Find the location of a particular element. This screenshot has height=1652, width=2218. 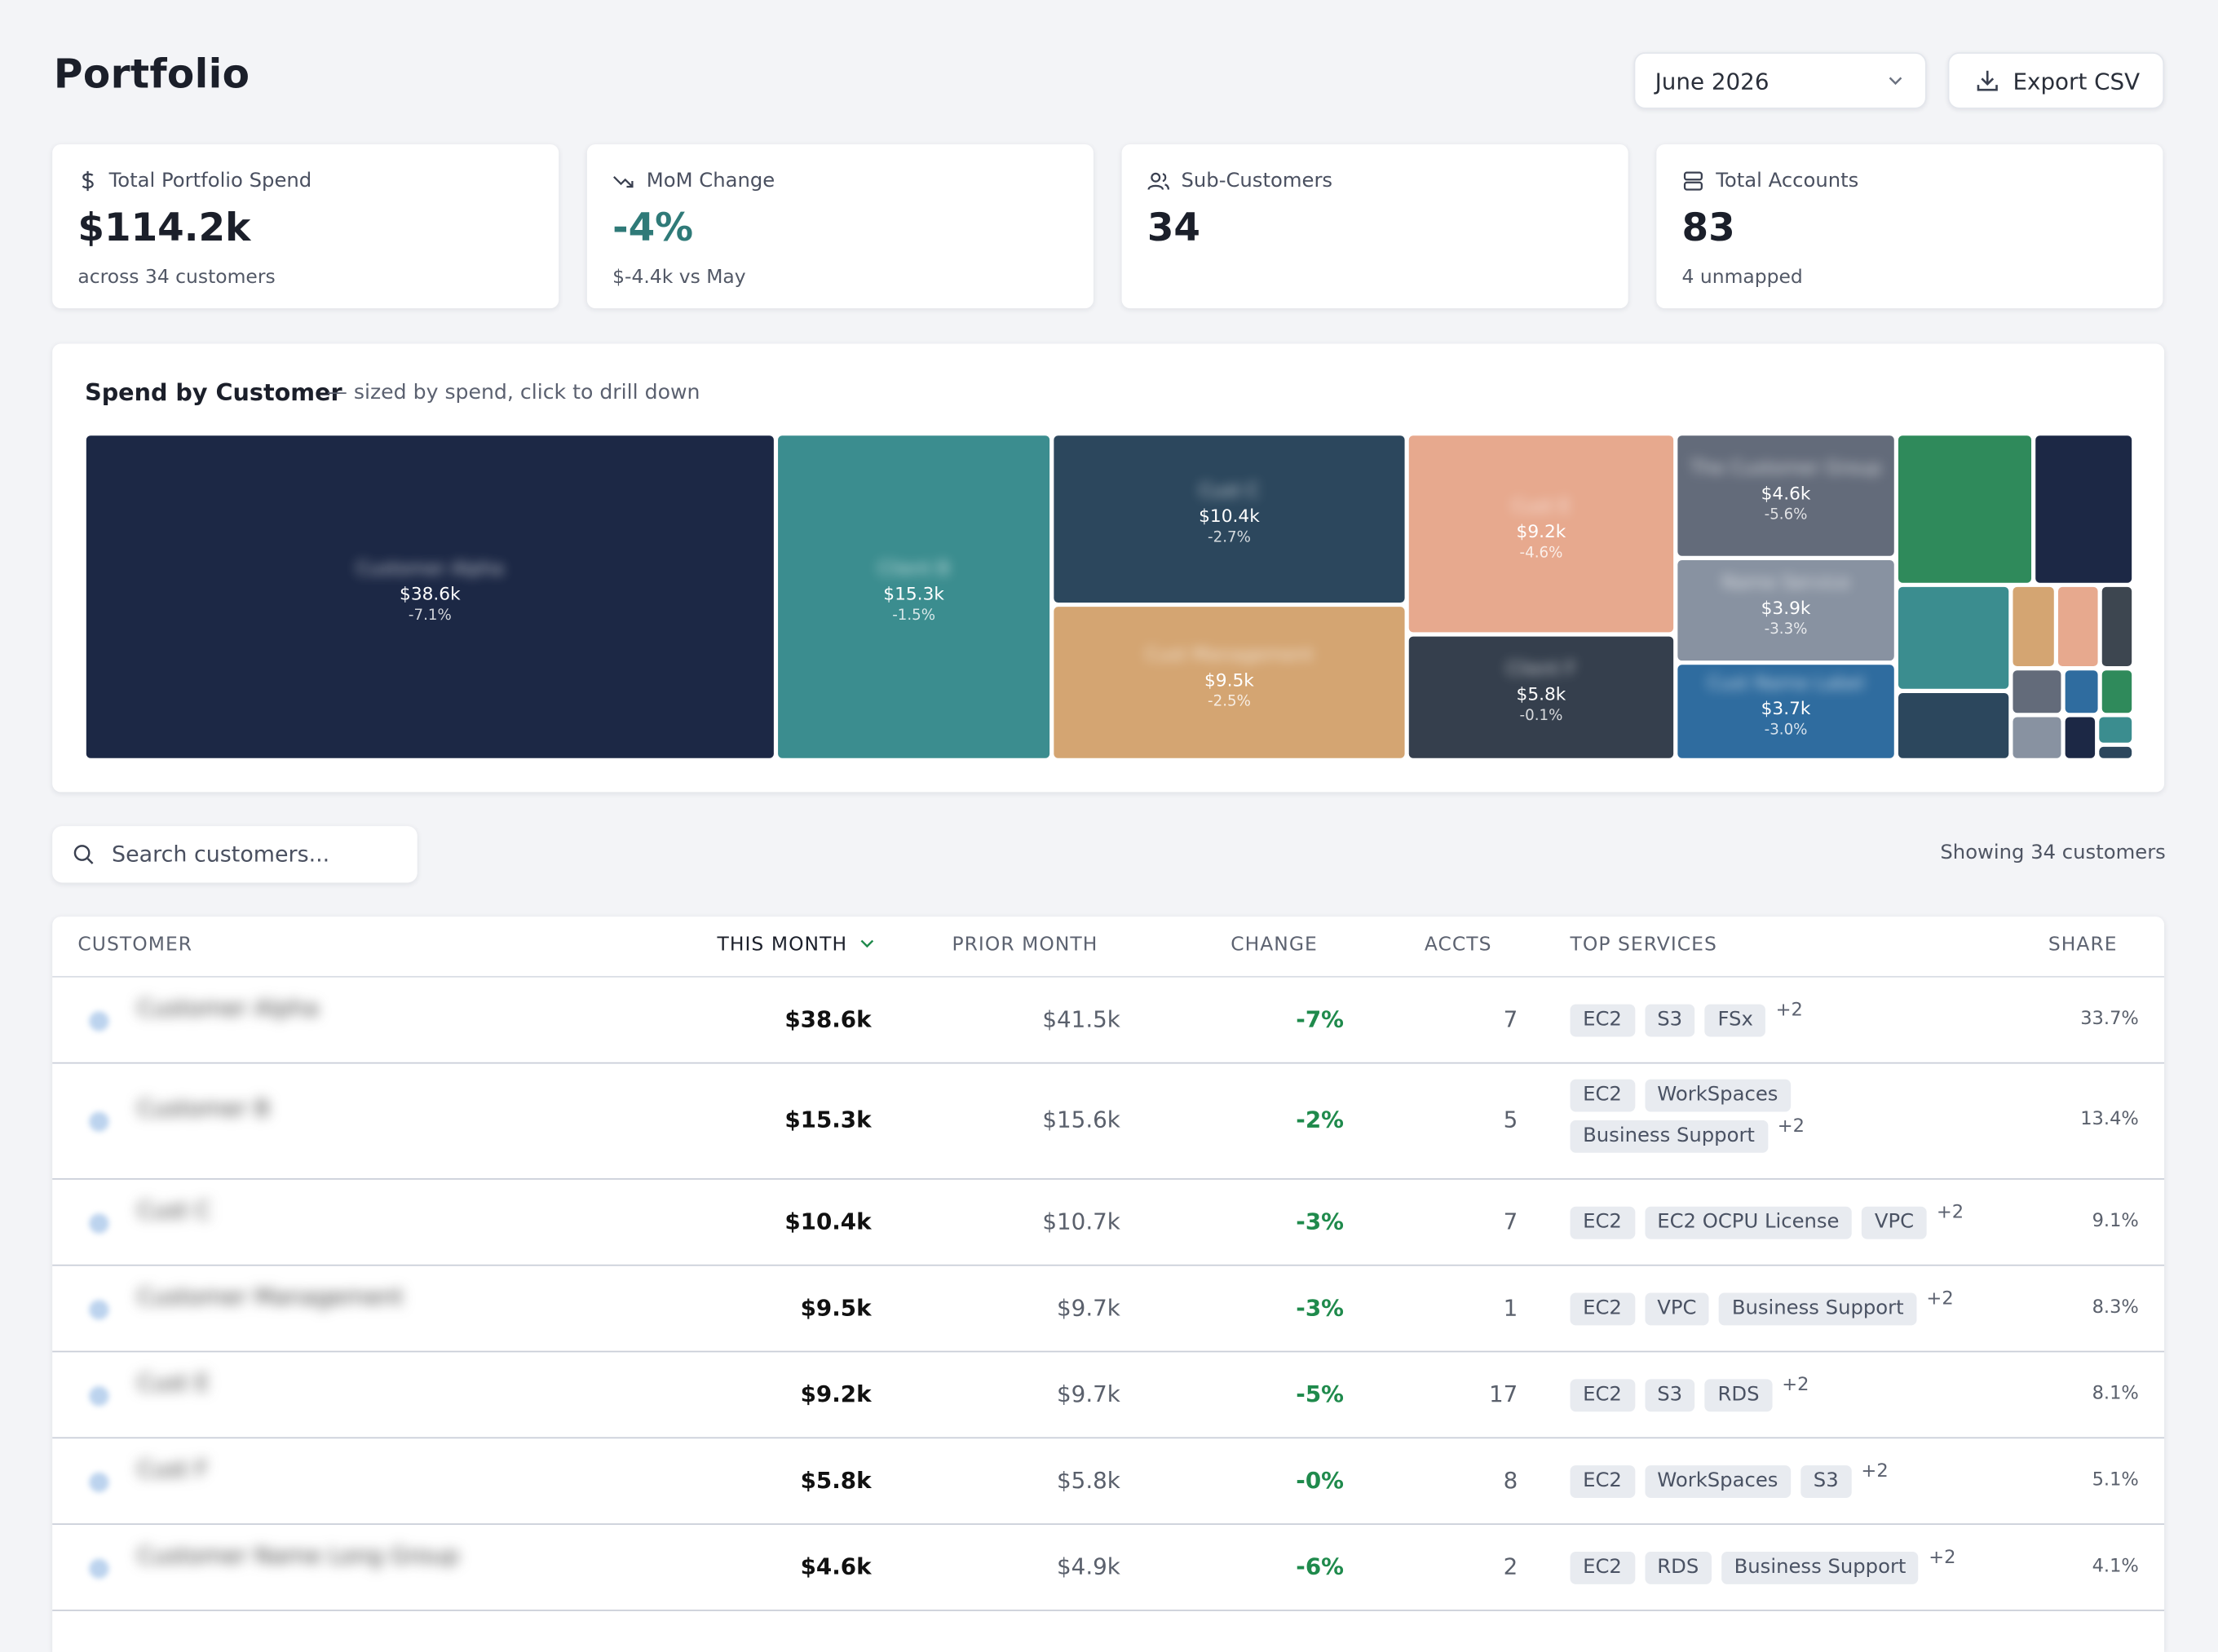

month-select: June 2026 is located at coordinates (1780, 81).